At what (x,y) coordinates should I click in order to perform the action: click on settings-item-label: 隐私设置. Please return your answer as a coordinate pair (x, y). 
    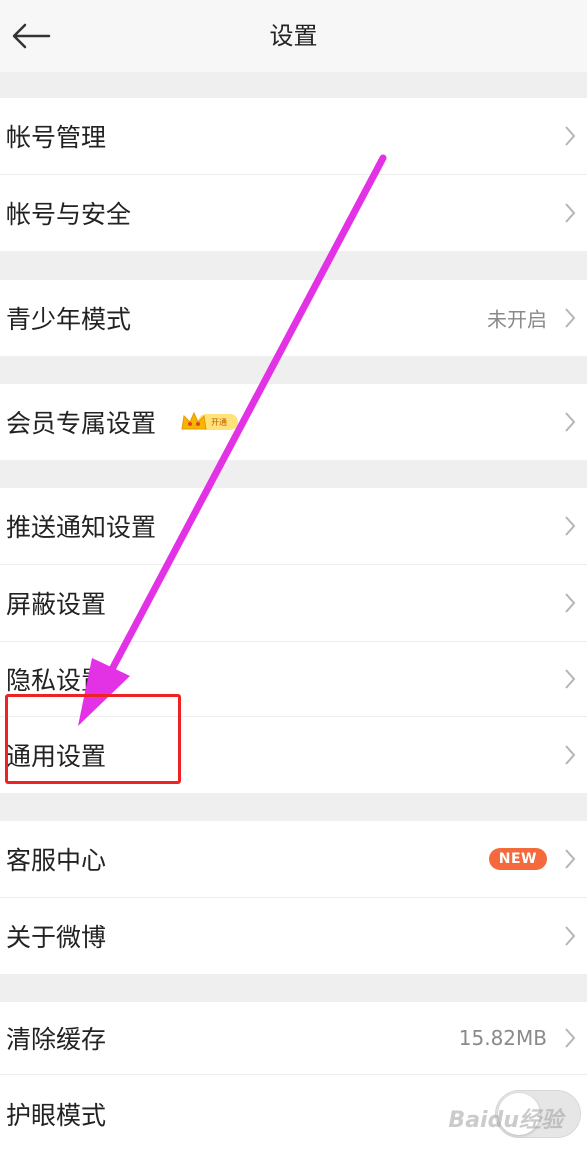
    Looking at the image, I should click on (56, 680).